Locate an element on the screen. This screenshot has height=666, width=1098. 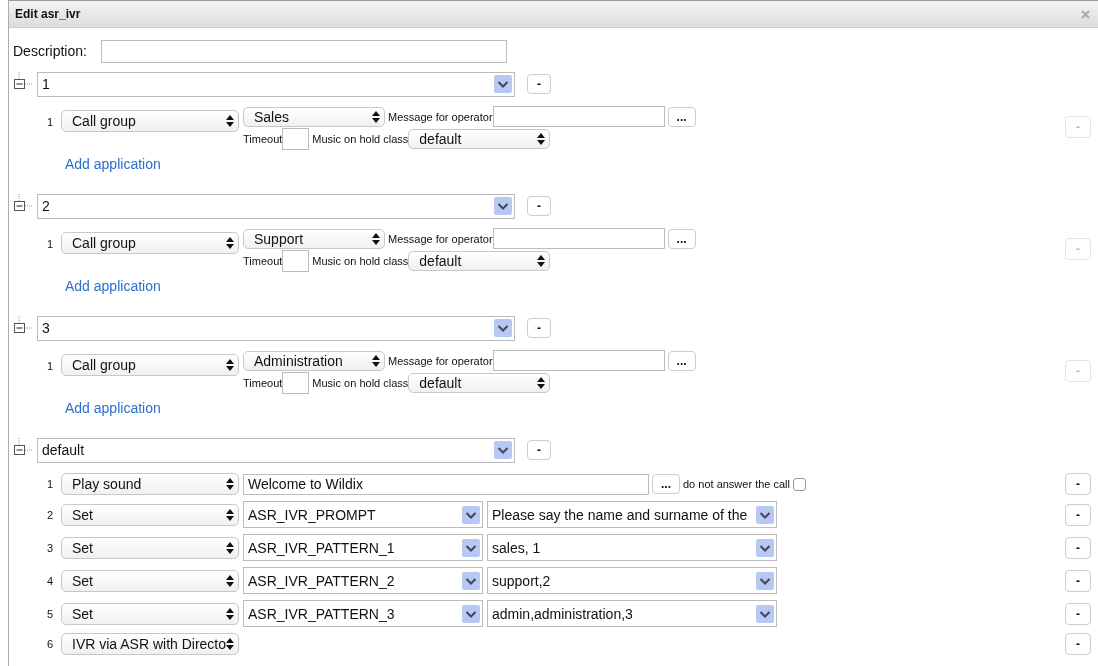
variable-combo: ASR_IVR_PATTERN_1 is located at coordinates (363, 547).